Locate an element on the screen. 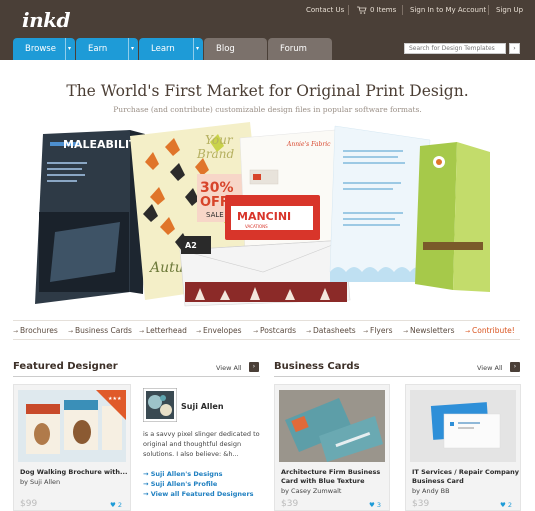 This screenshot has height=511, width=535. card-author: by Suji Allen is located at coordinates (40, 482).